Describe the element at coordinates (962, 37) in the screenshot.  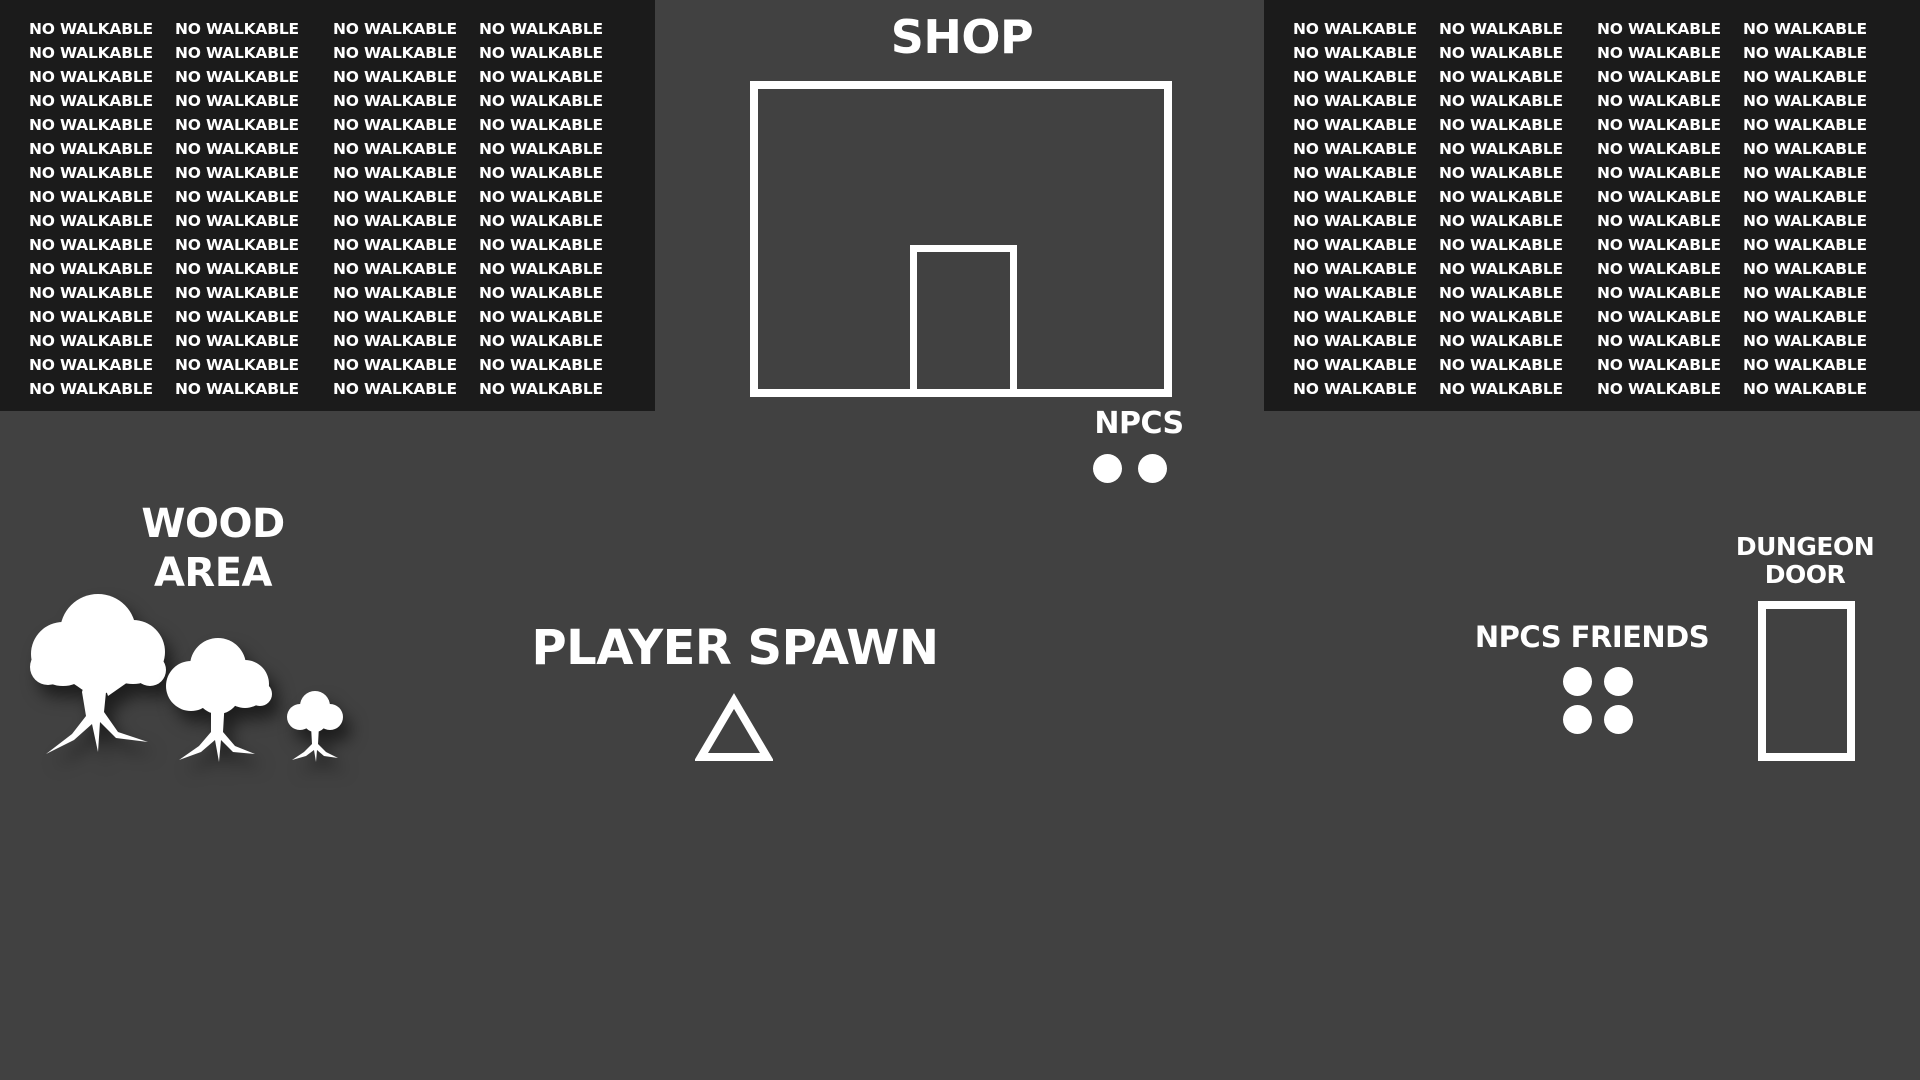
I see `shop-label: SHOP` at that location.